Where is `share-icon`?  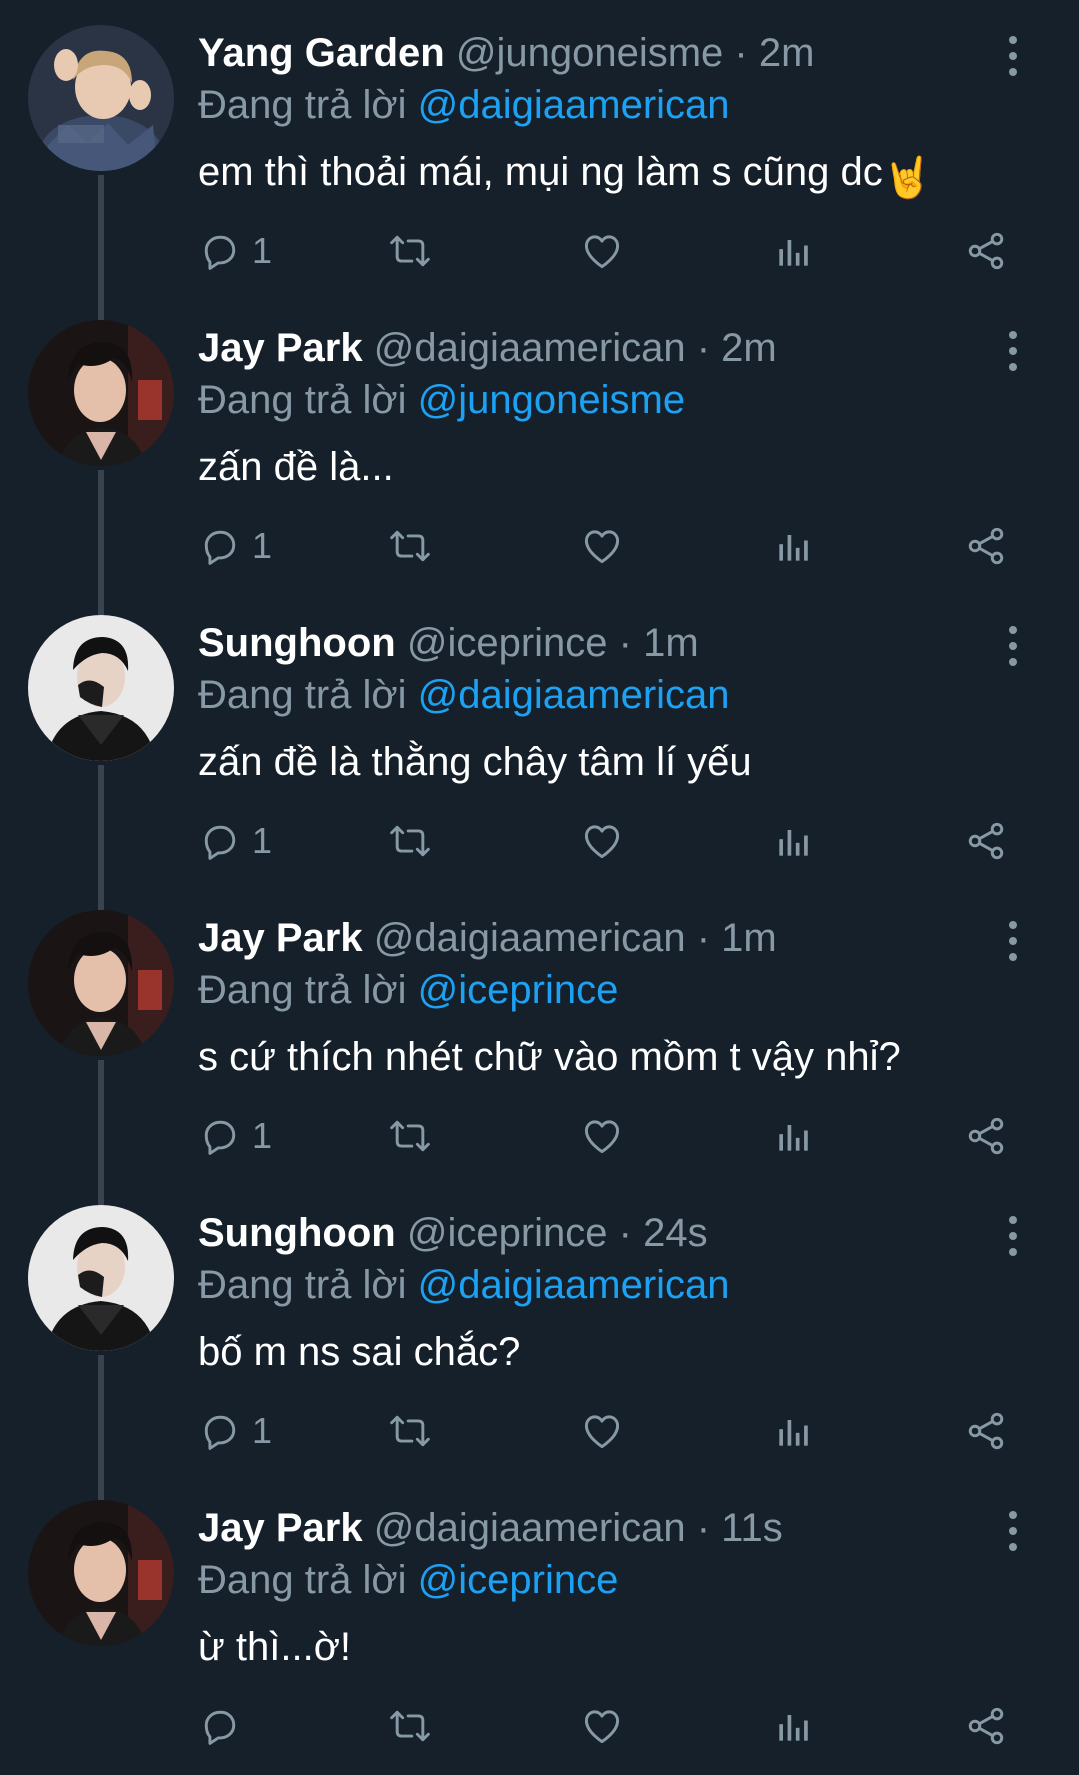
share-icon is located at coordinates (986, 546).